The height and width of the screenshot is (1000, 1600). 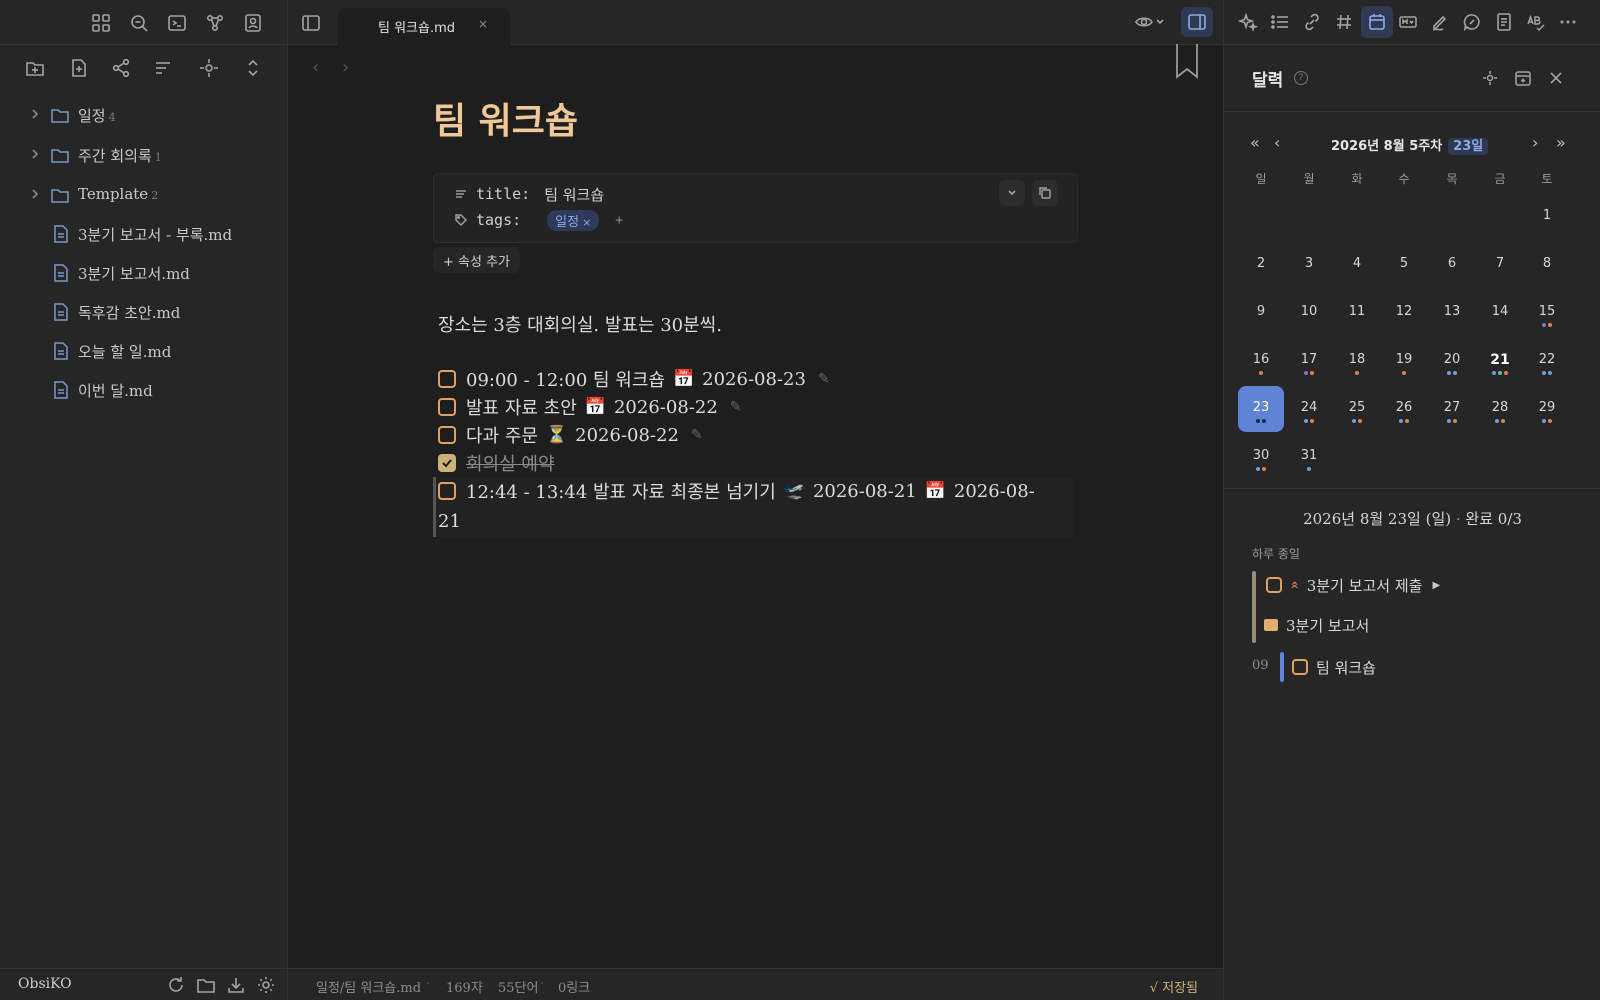 What do you see at coordinates (590, 407) in the screenshot?
I see `task-item: 발표 자료 초안 📅 2026-08-22 ✎` at bounding box center [590, 407].